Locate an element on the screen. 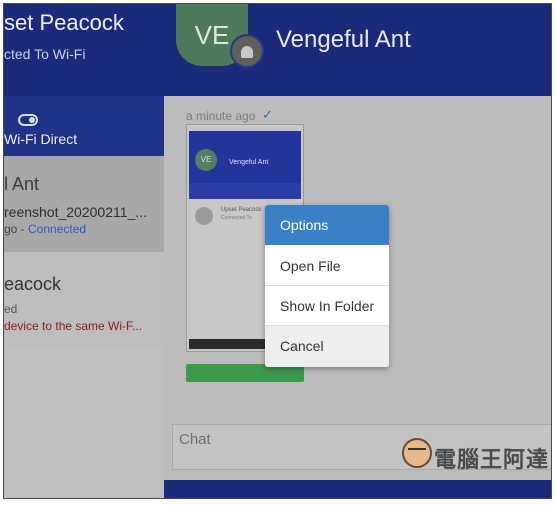 The width and height of the screenshot is (556, 505). chat-placeholder: Chat is located at coordinates (195, 439).